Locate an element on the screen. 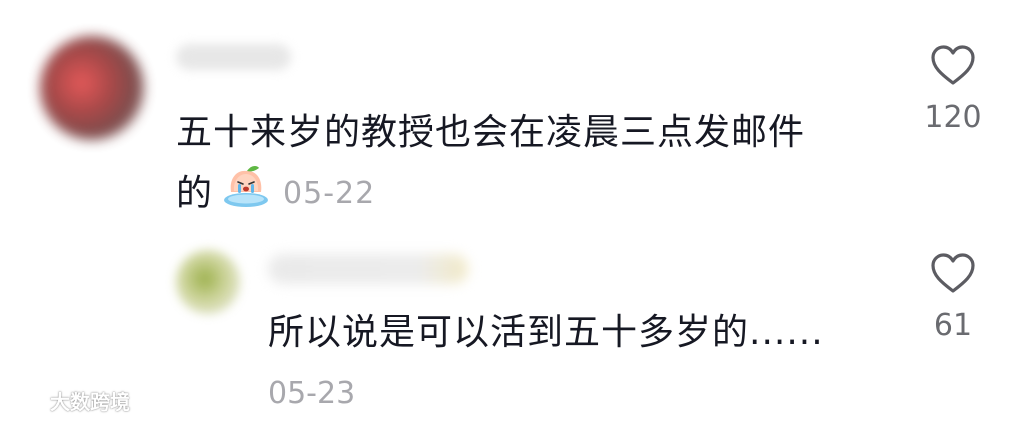 This screenshot has height=423, width=1024. reply-avatar is located at coordinates (208, 282).